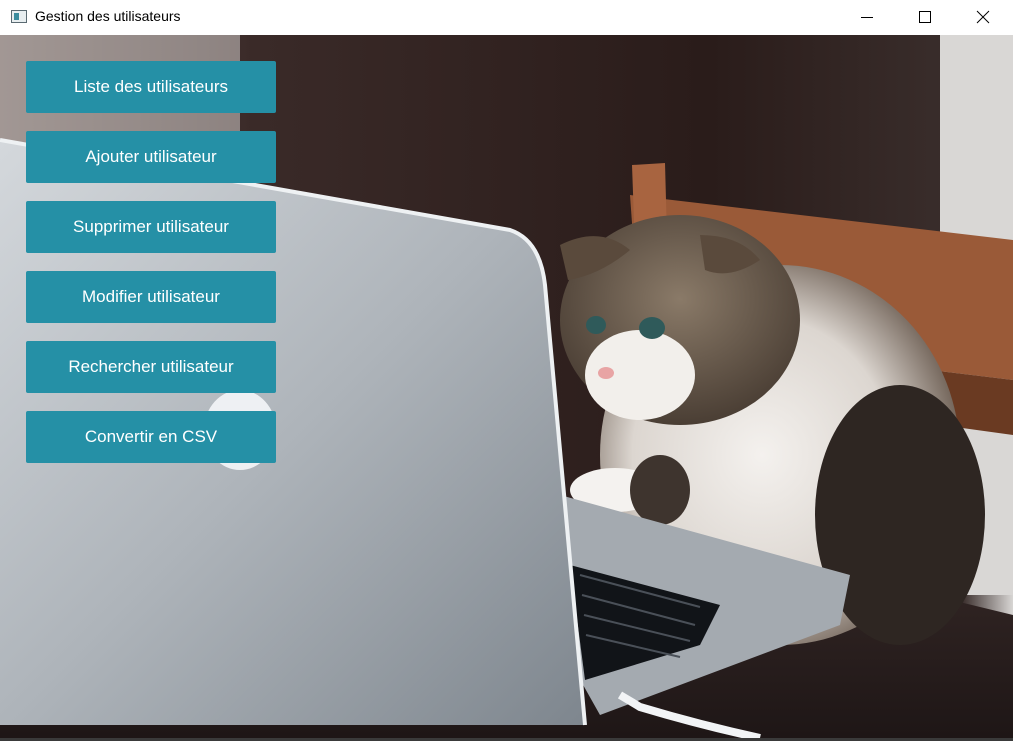 The image size is (1013, 741). What do you see at coordinates (19, 16) in the screenshot?
I see `app-icon` at bounding box center [19, 16].